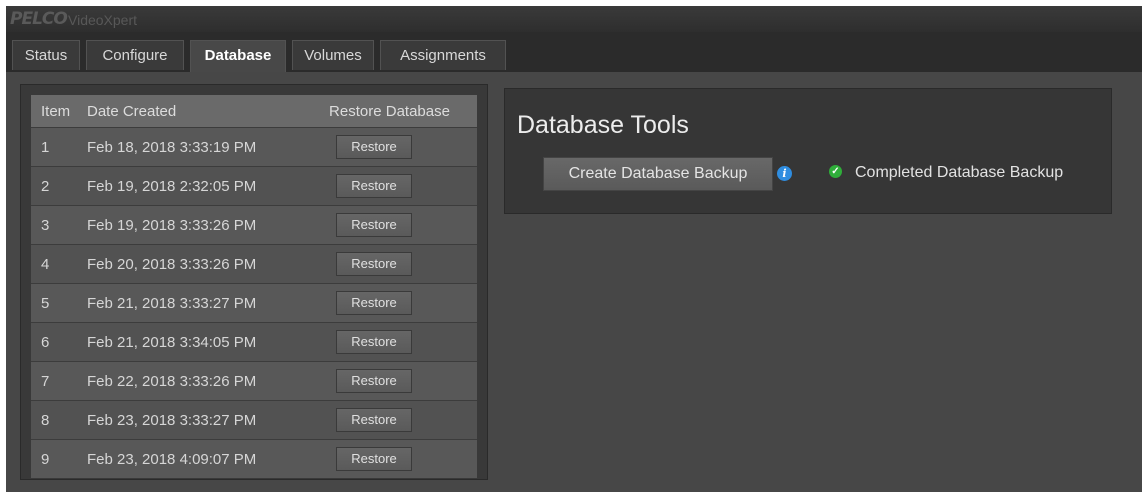 This screenshot has width=1148, height=498. Describe the element at coordinates (389, 111) in the screenshot. I see `header-restore-database: Restore Database` at that location.